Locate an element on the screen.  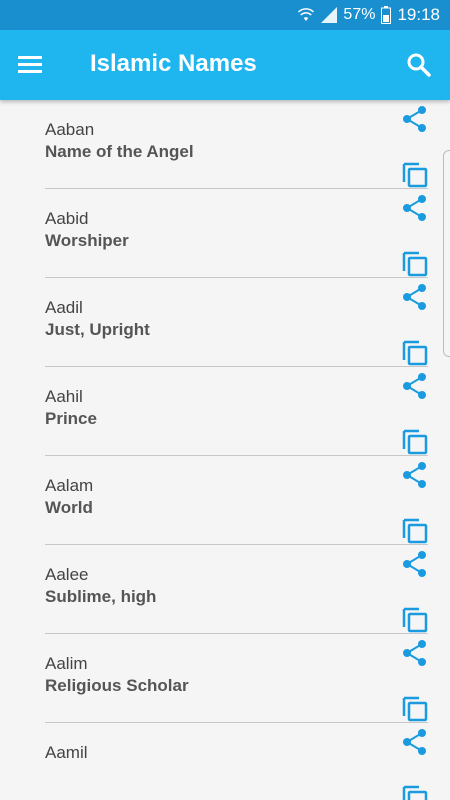
meaning-text: Sublime, high is located at coordinates (101, 596).